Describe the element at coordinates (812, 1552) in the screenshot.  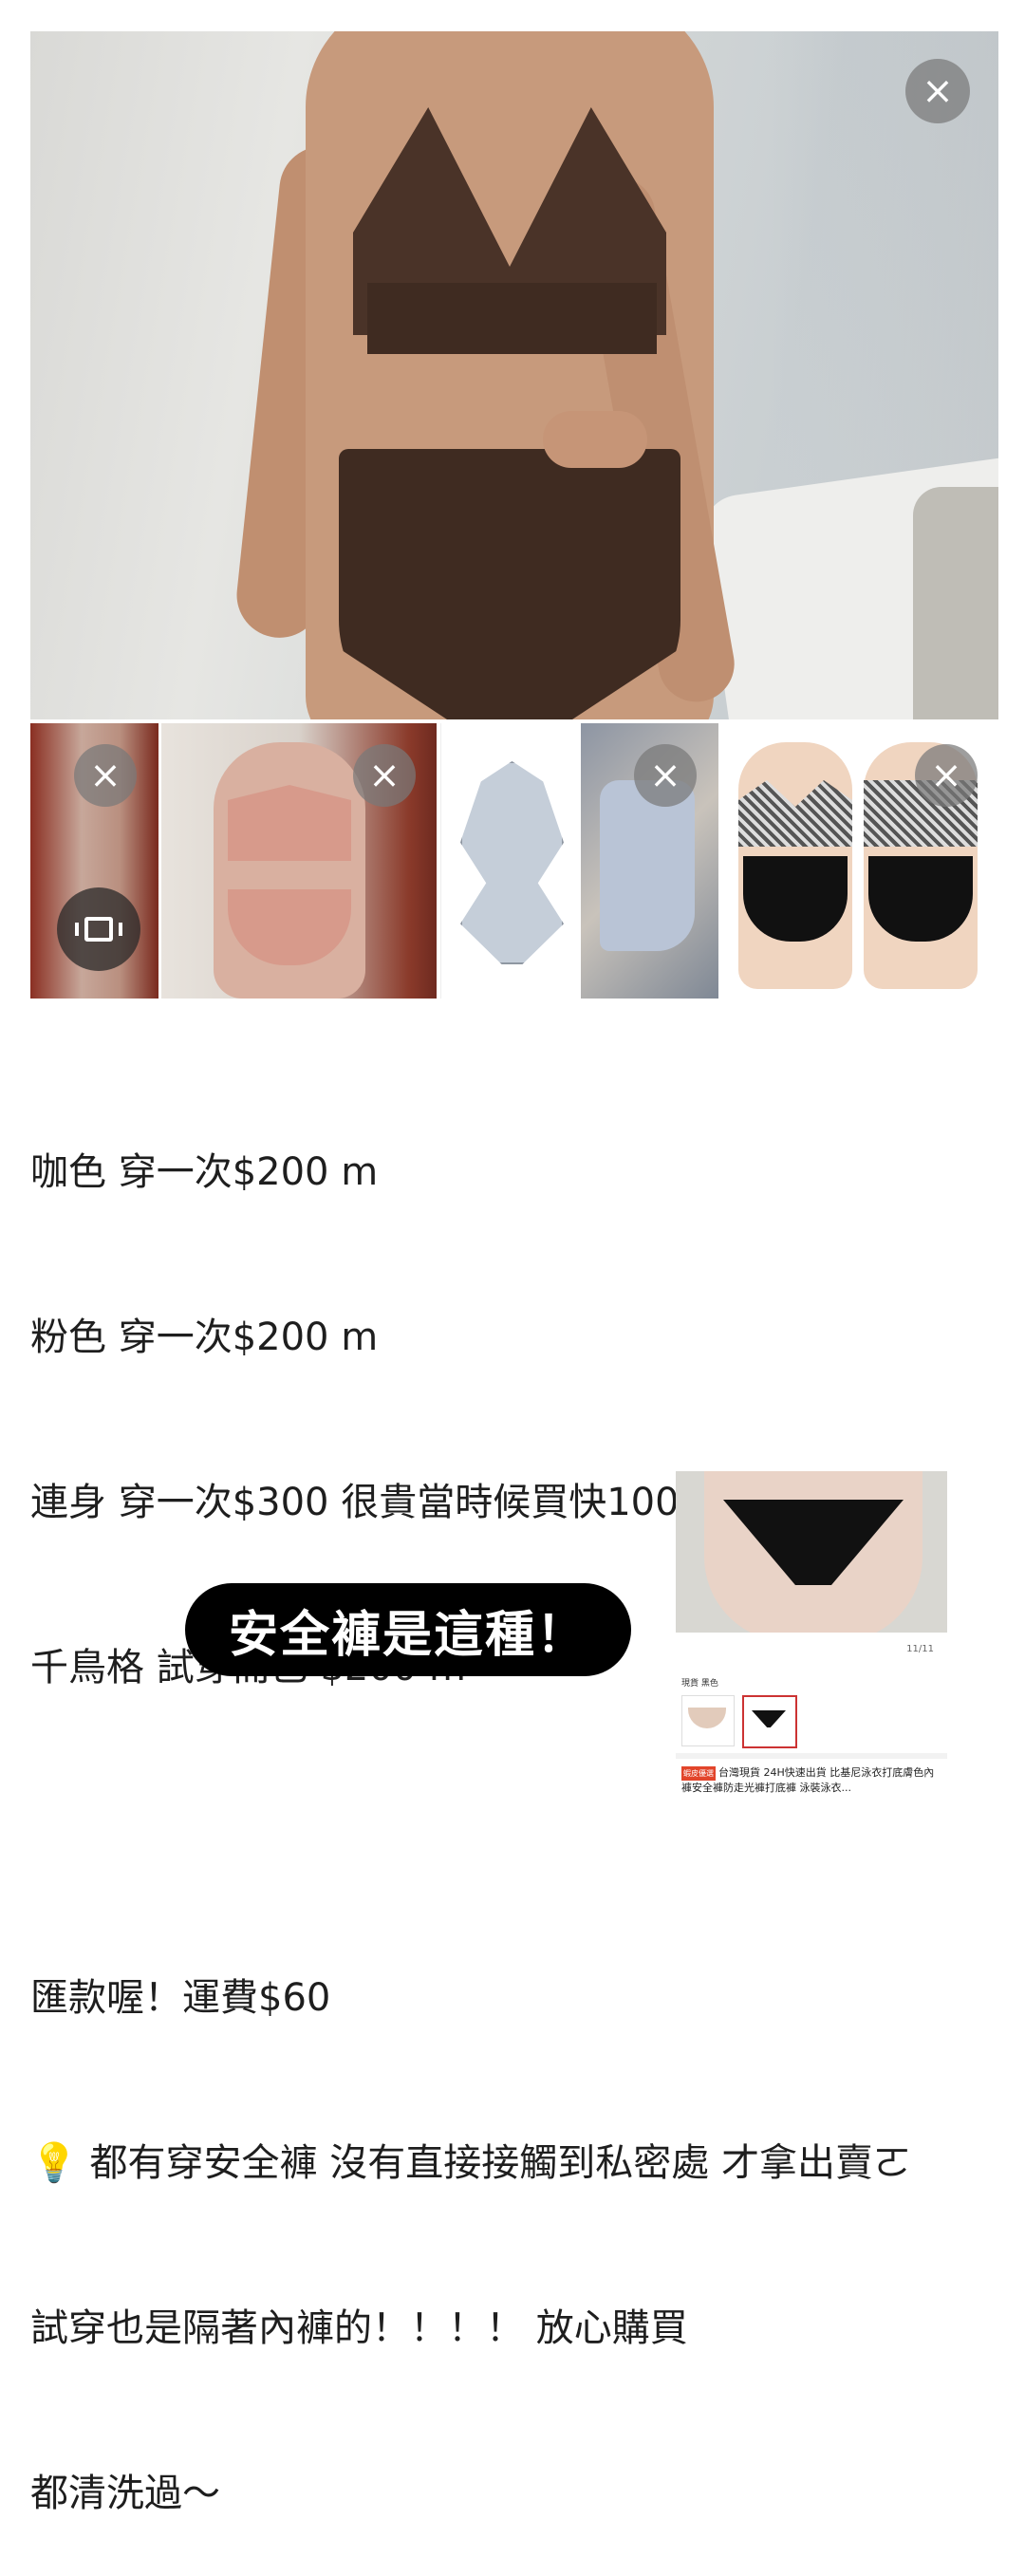
I see `product-photo` at that location.